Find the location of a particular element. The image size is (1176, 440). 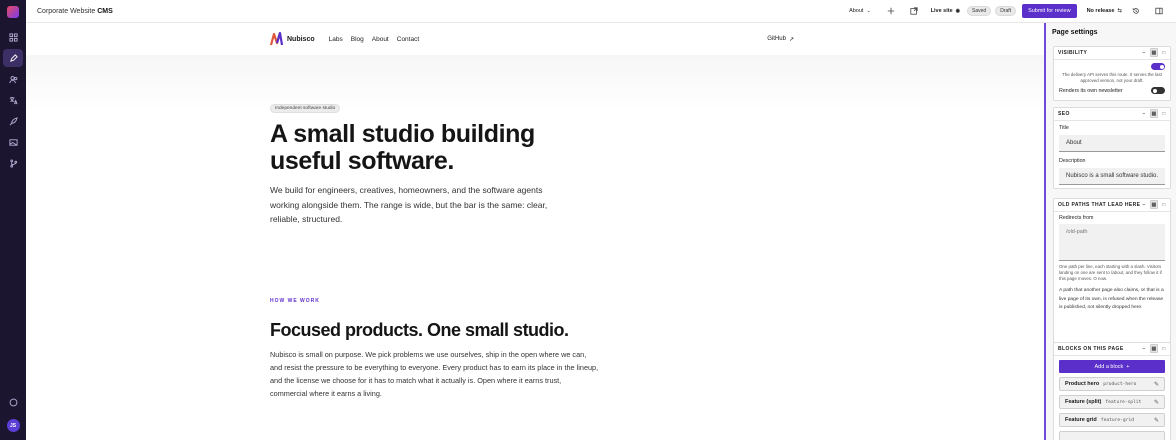

saved-badge: Saved is located at coordinates (979, 11).